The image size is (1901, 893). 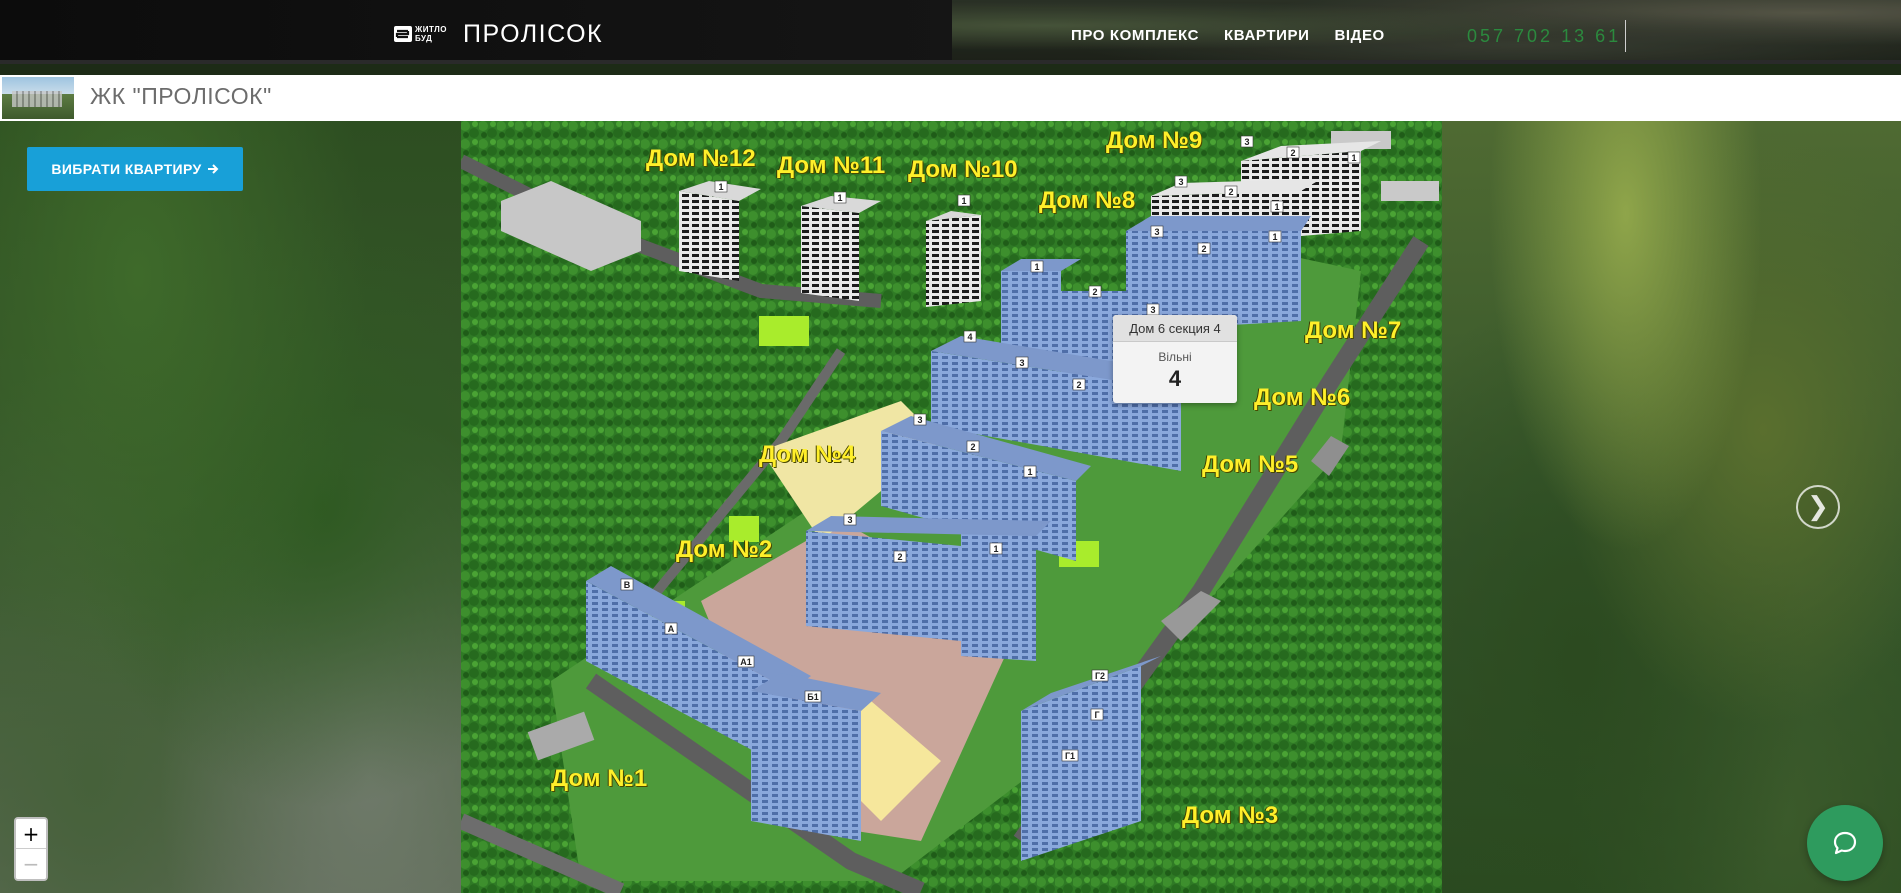 I want to click on building-label-house-9: Дом №9, so click(x=1154, y=141).